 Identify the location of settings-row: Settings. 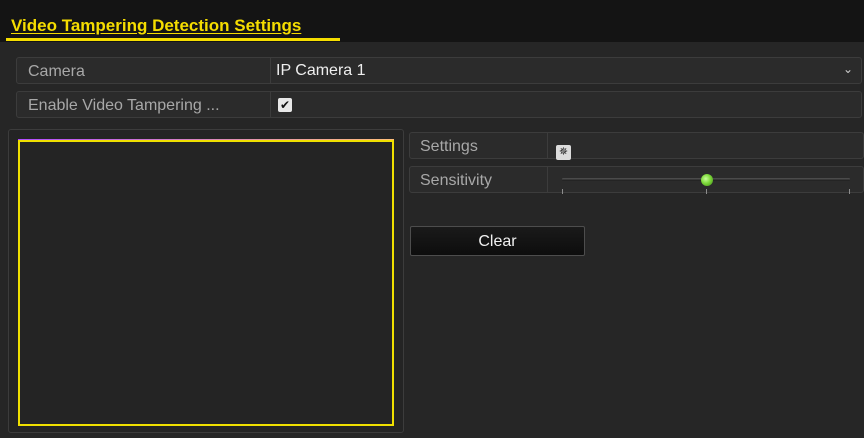
(636, 145).